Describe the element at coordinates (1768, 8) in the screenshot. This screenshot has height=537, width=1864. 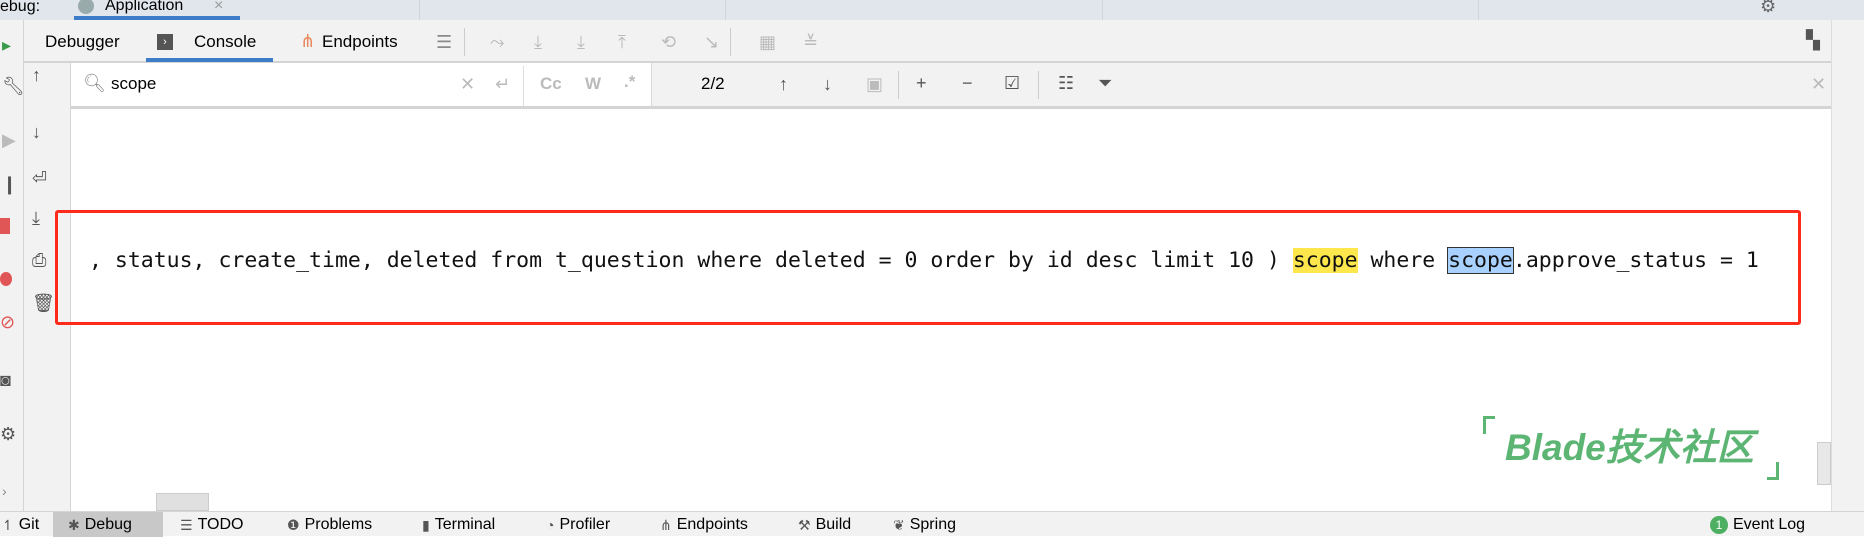
I see `gear-icon: ⚙` at that location.